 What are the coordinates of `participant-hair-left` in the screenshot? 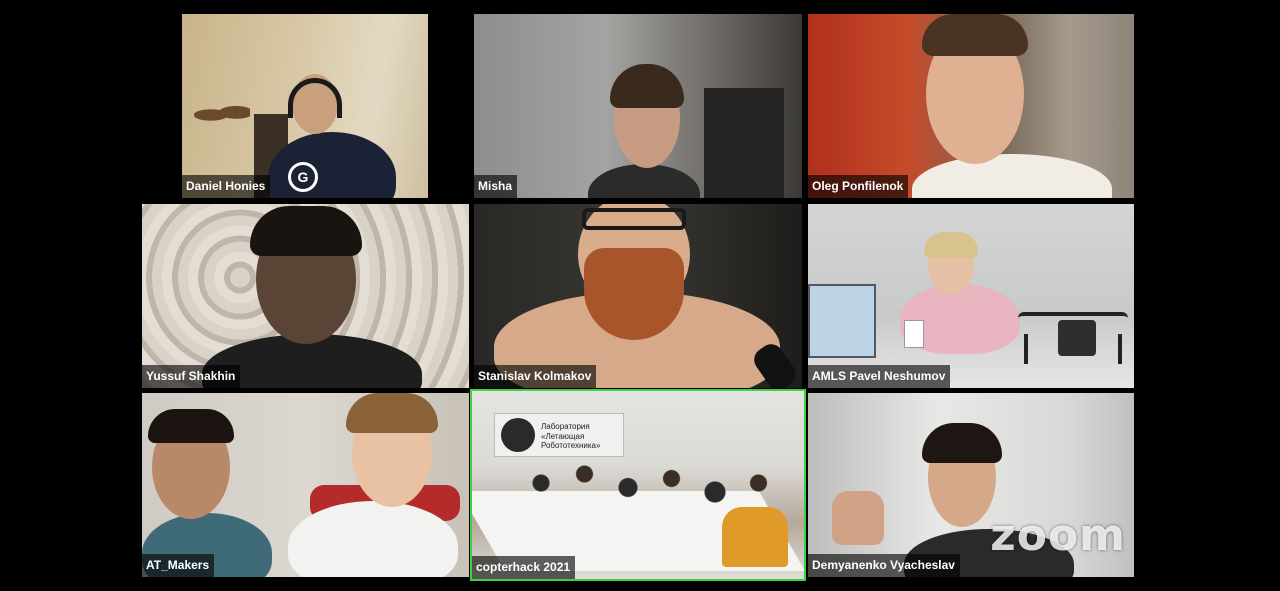 It's located at (191, 426).